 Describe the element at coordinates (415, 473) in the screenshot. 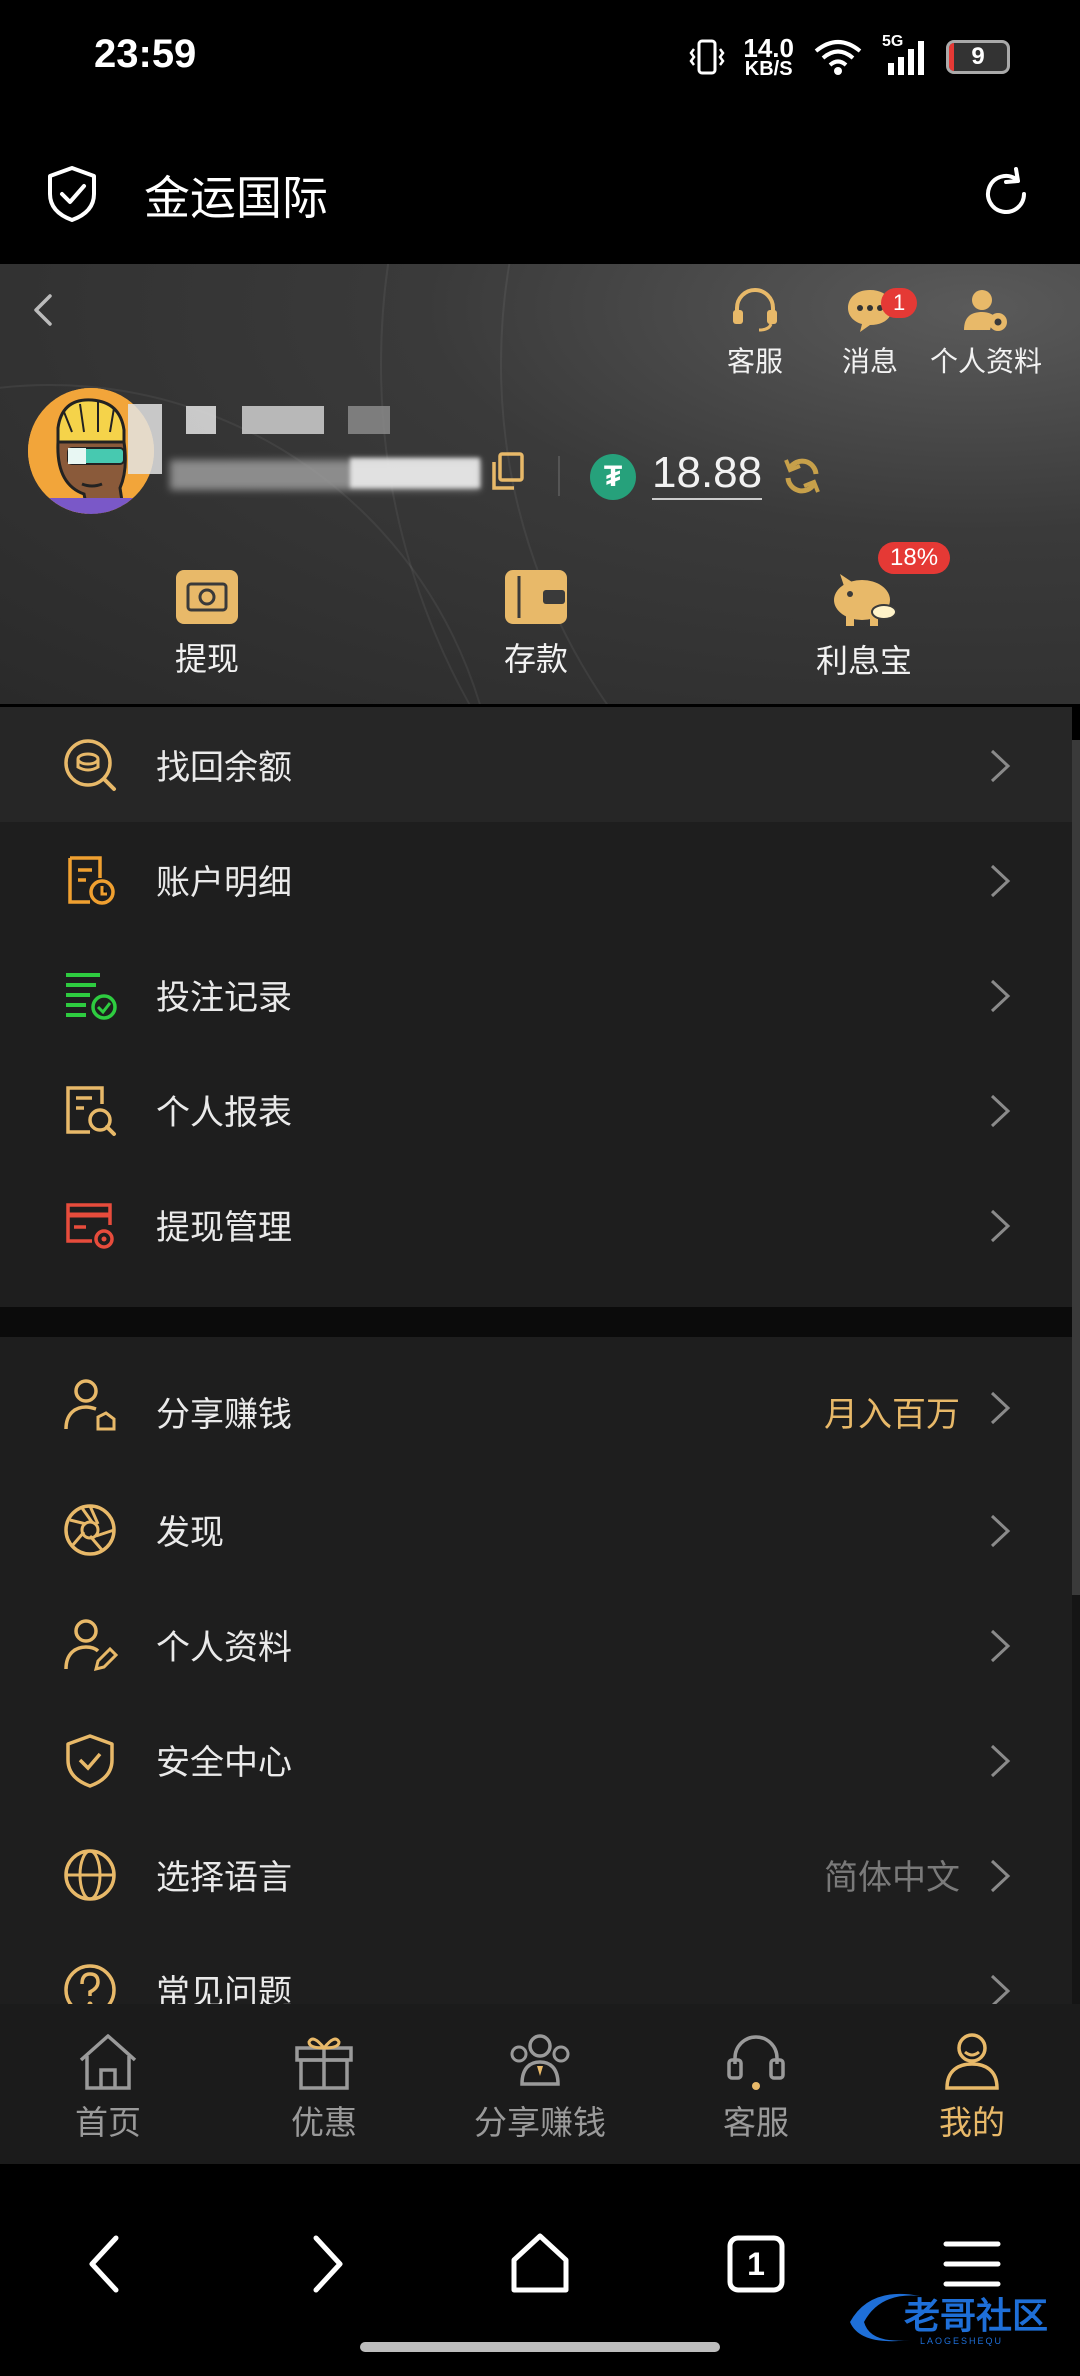

I see `masked-id` at that location.